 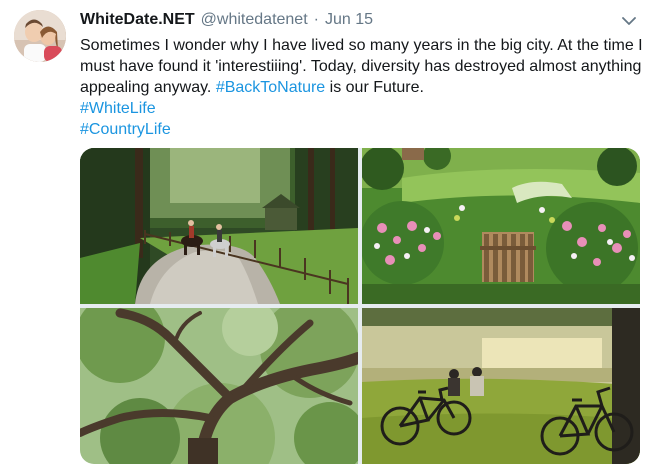 What do you see at coordinates (219, 386) in the screenshot?
I see `photo-oak-tree` at bounding box center [219, 386].